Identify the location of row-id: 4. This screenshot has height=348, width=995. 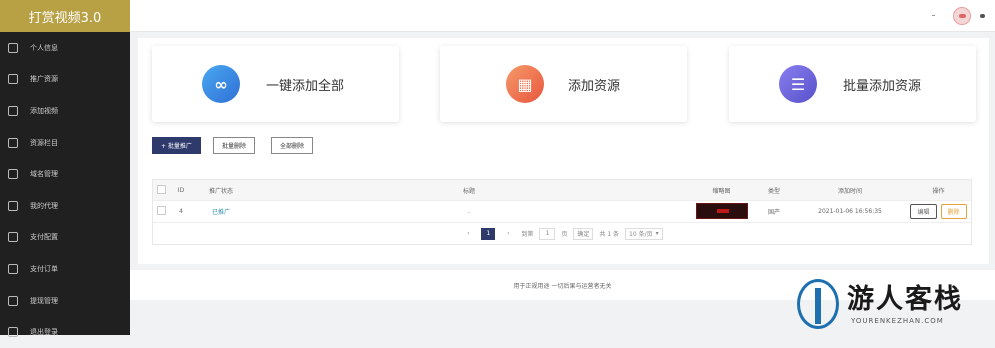
(181, 211).